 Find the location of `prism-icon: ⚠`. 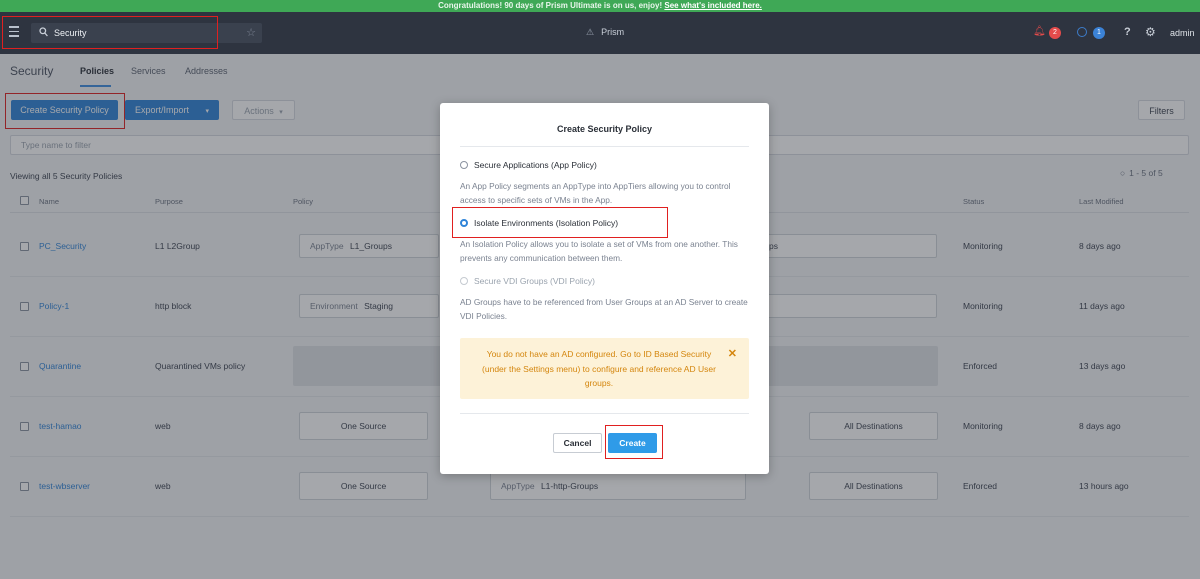

prism-icon: ⚠ is located at coordinates (590, 32).